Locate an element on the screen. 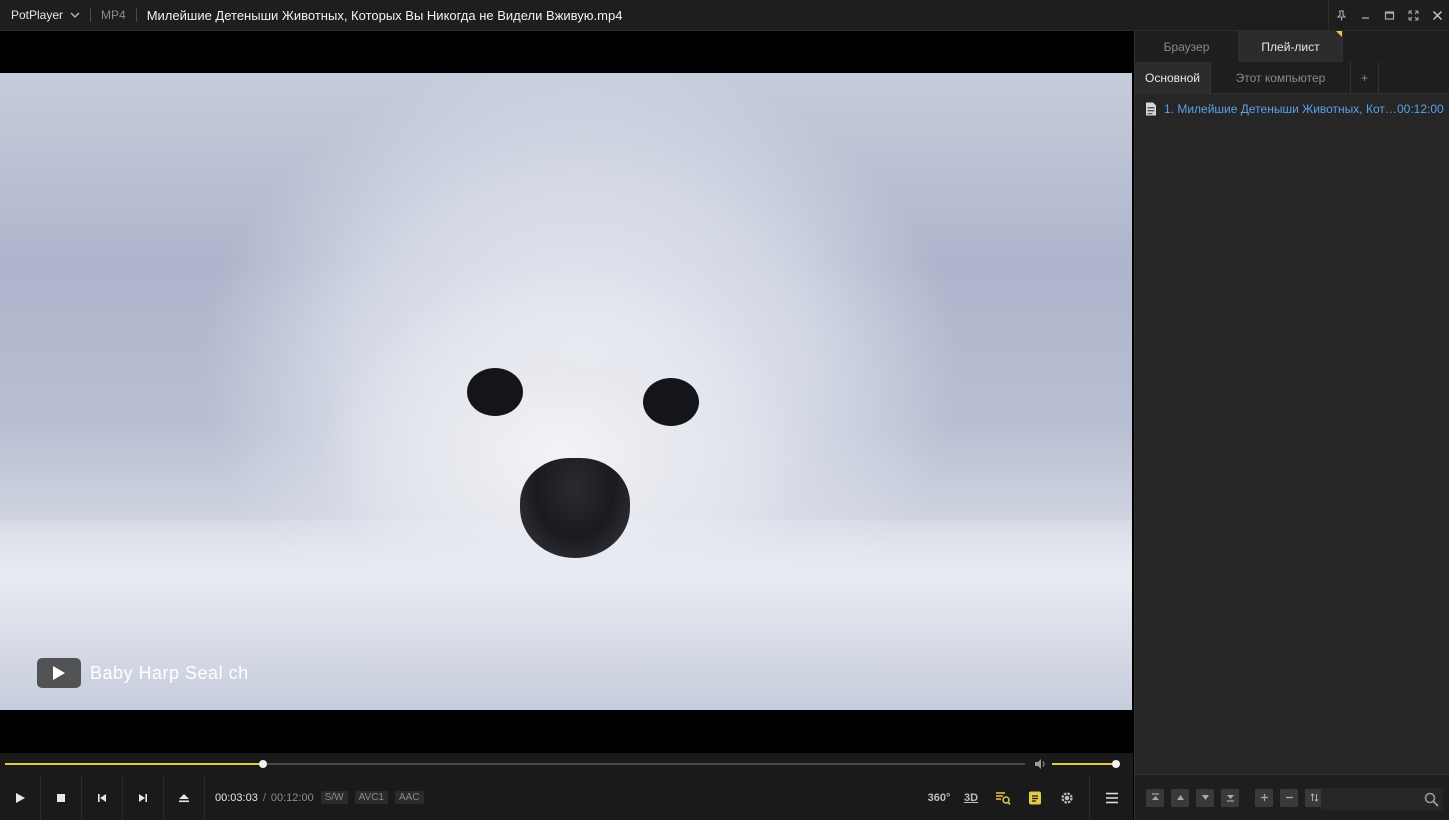 This screenshot has width=1449, height=820. skip-next-icon is located at coordinates (143, 797).